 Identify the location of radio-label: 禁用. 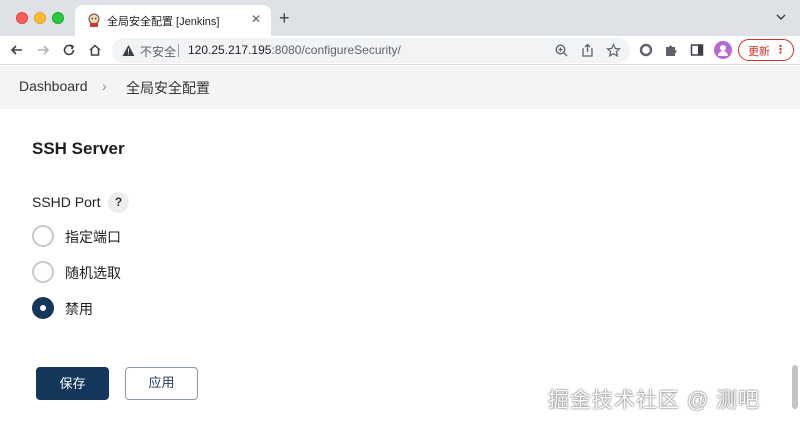
(79, 309).